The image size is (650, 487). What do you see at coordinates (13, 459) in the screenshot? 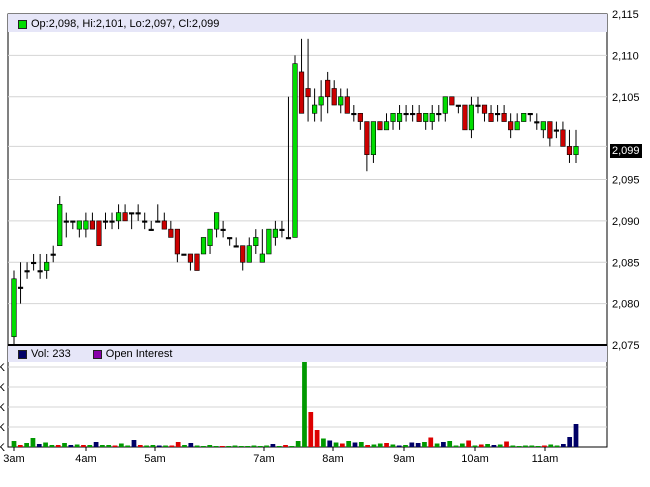
I see `x-tick-label: 3am` at bounding box center [13, 459].